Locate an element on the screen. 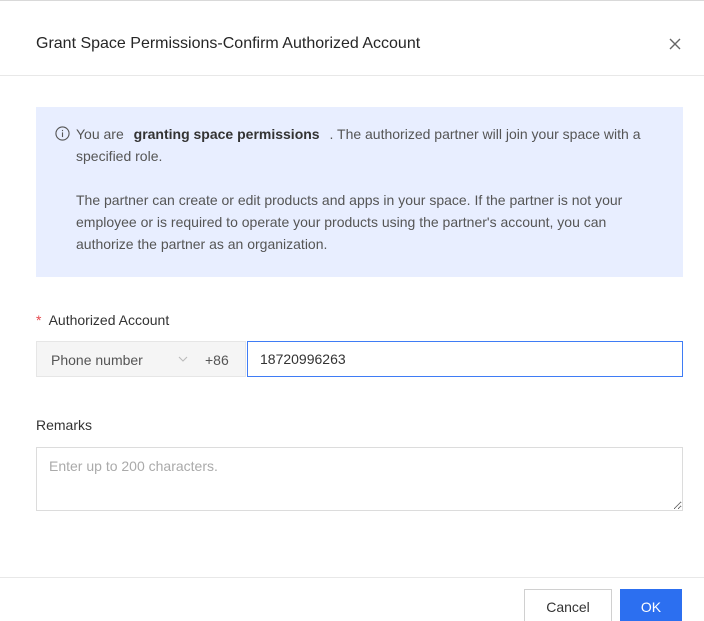  ok-button: OK is located at coordinates (651, 605).